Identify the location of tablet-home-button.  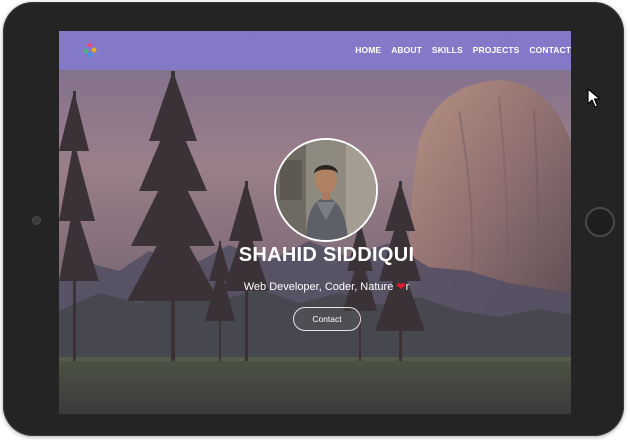
(600, 222).